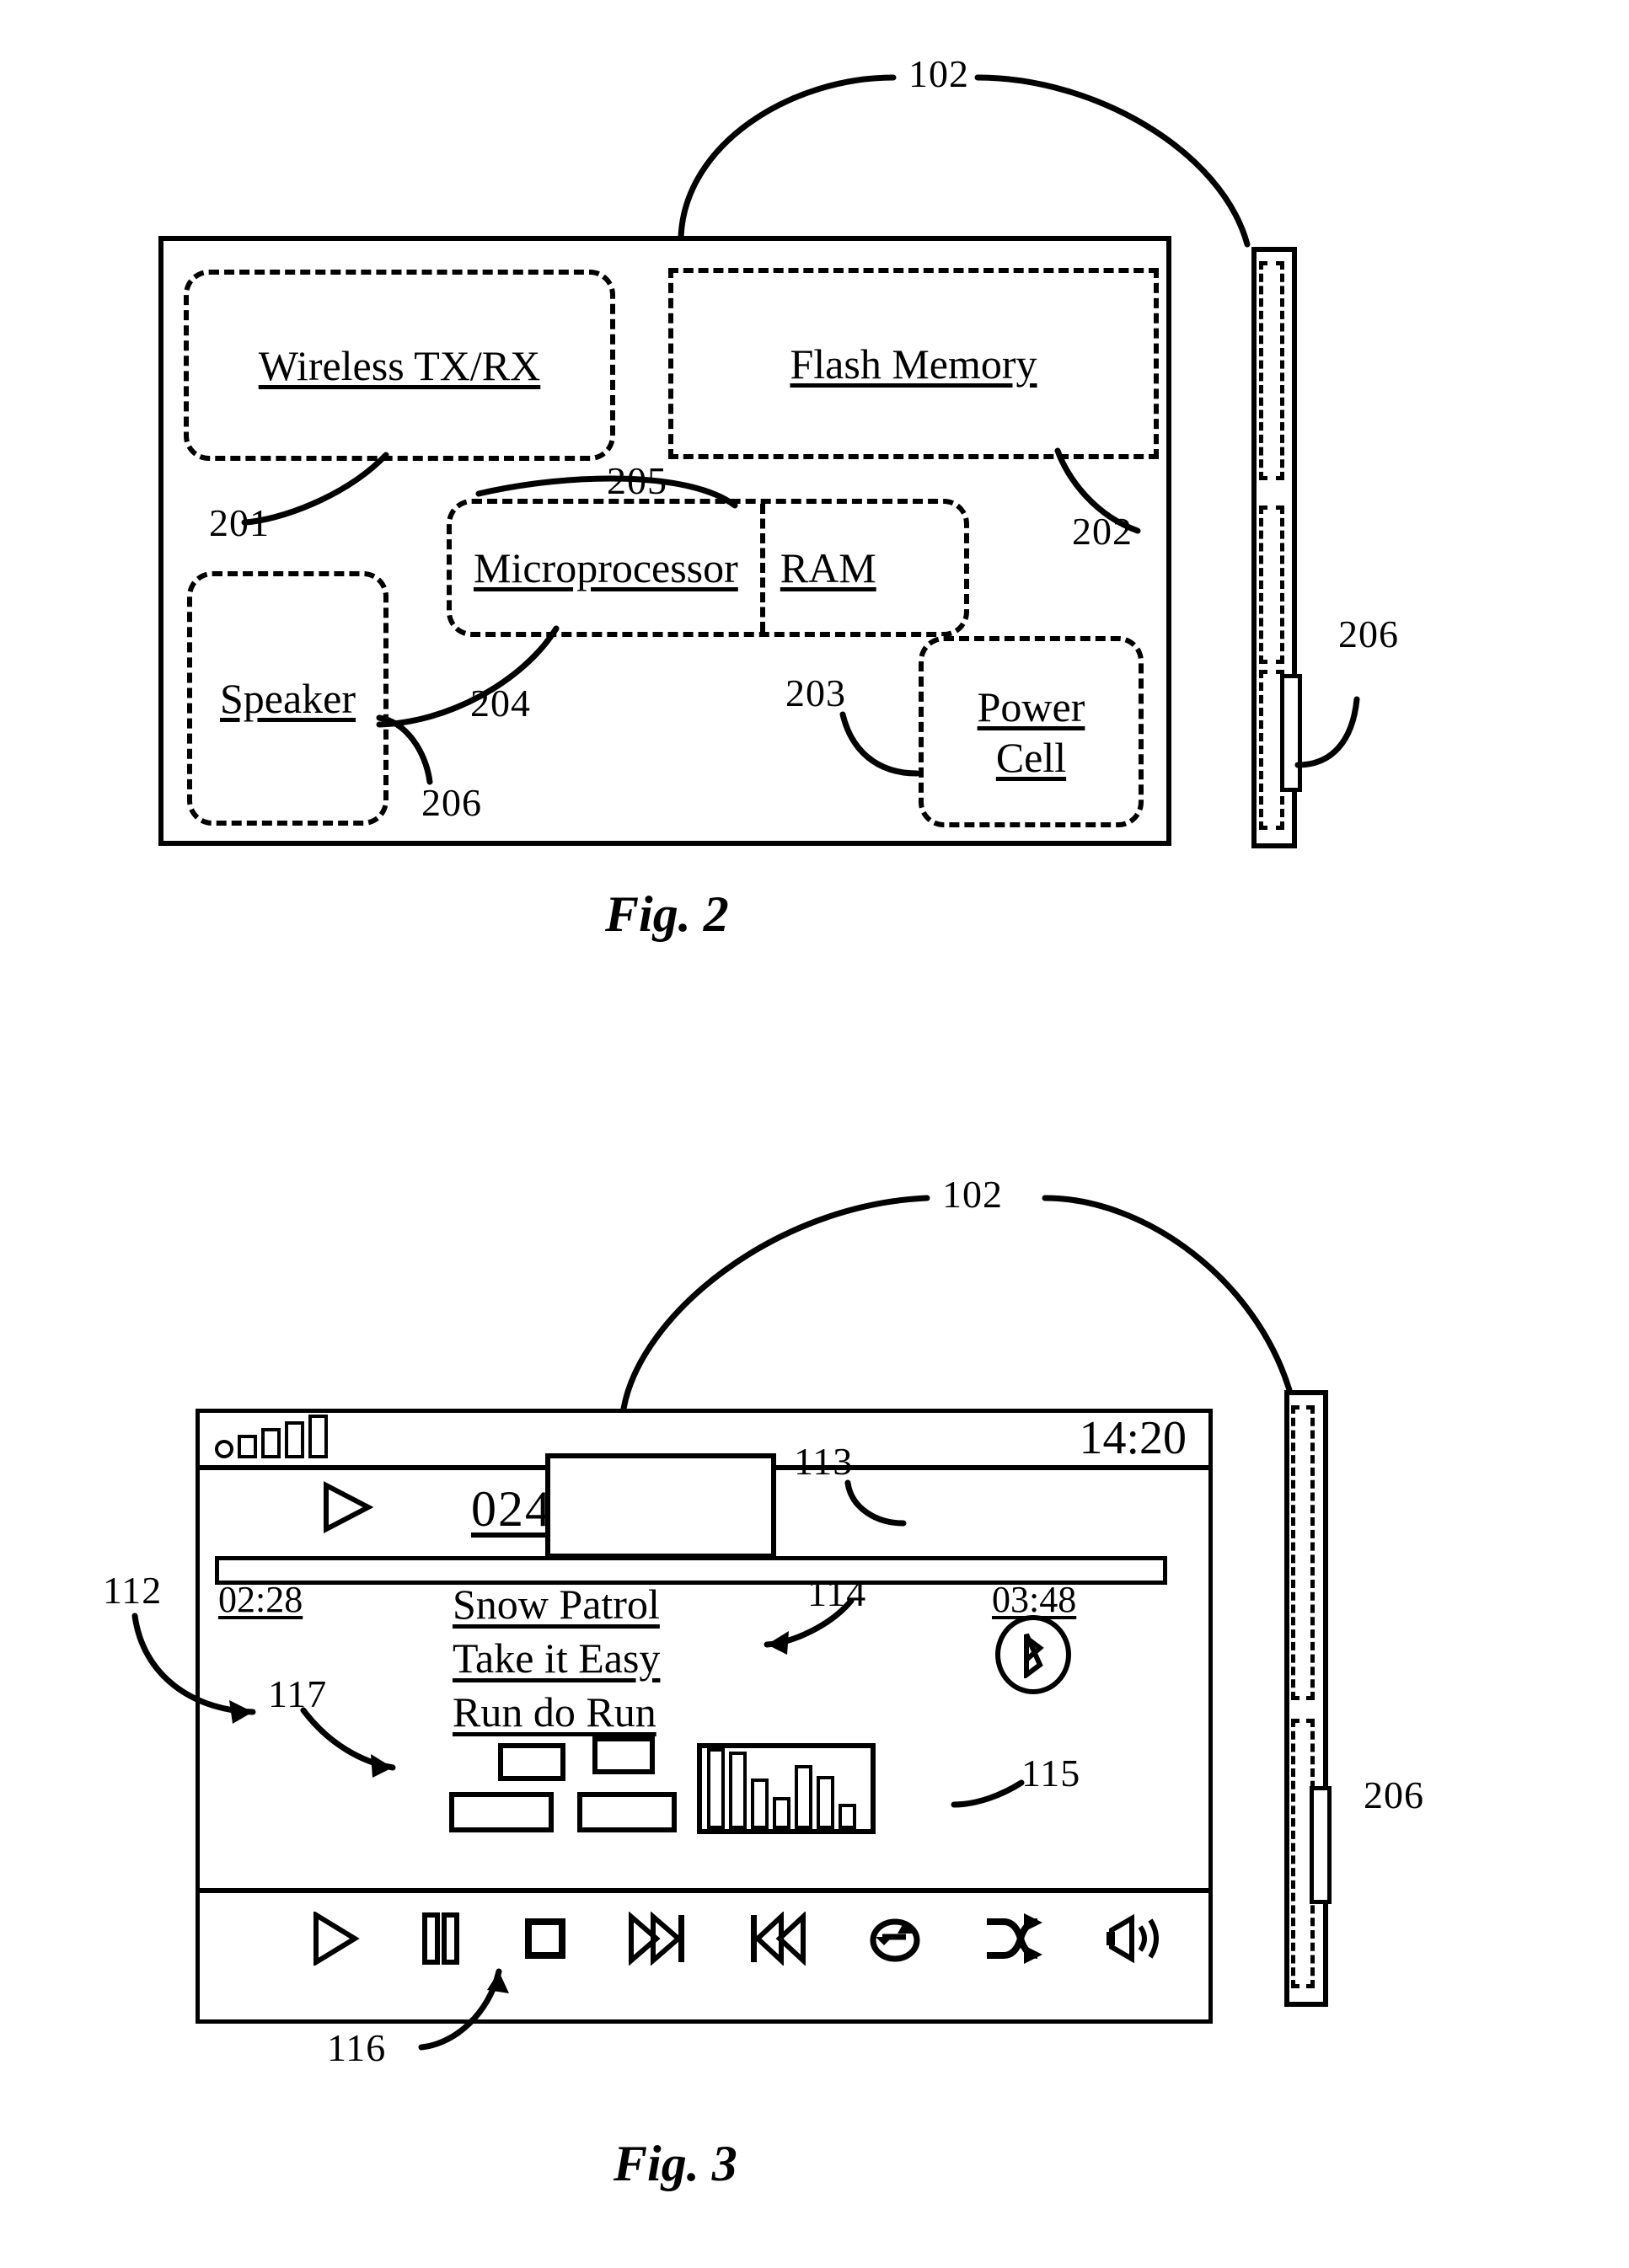 The image size is (1629, 2268). I want to click on block-flash-memory-label: Flash Memory, so click(913, 364).